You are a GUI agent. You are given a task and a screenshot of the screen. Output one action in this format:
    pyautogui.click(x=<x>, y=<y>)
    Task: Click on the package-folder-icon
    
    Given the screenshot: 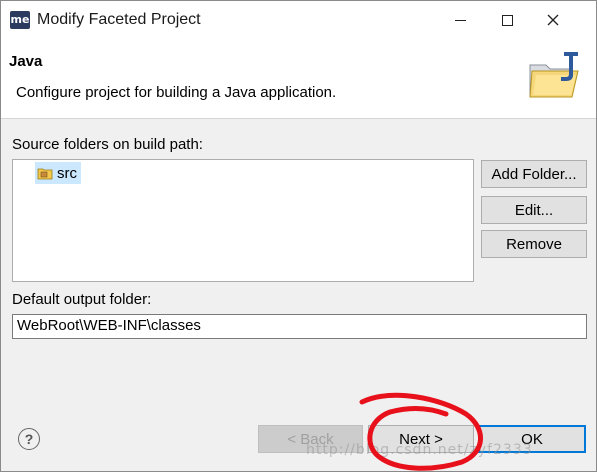 What is the action you would take?
    pyautogui.click(x=45, y=174)
    